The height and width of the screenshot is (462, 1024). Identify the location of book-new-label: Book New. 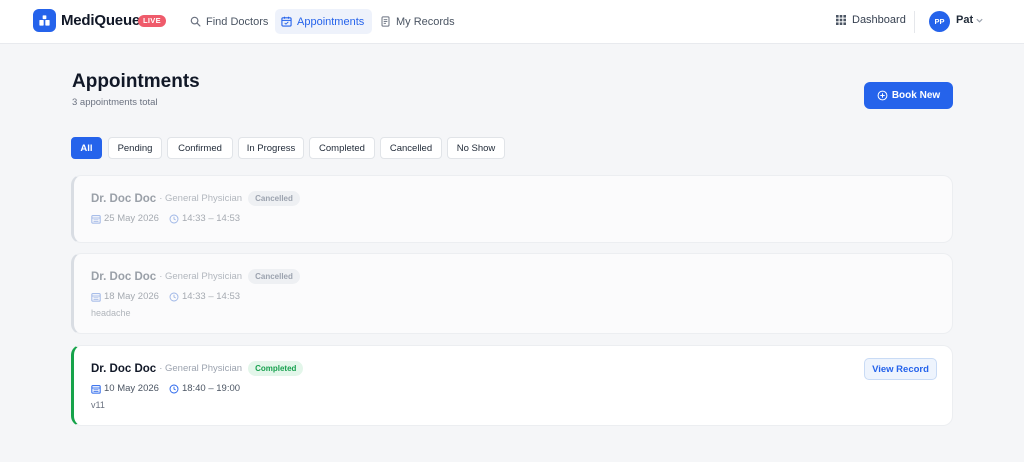
(916, 95).